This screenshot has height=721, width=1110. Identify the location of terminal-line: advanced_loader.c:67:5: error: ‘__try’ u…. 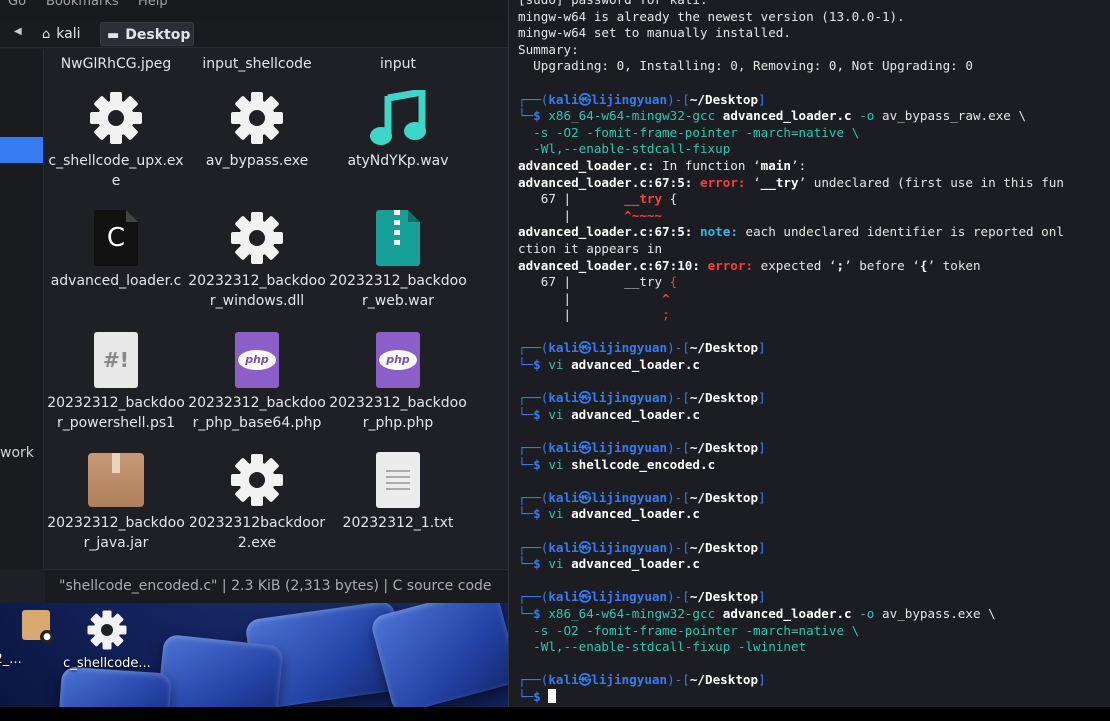
(791, 182).